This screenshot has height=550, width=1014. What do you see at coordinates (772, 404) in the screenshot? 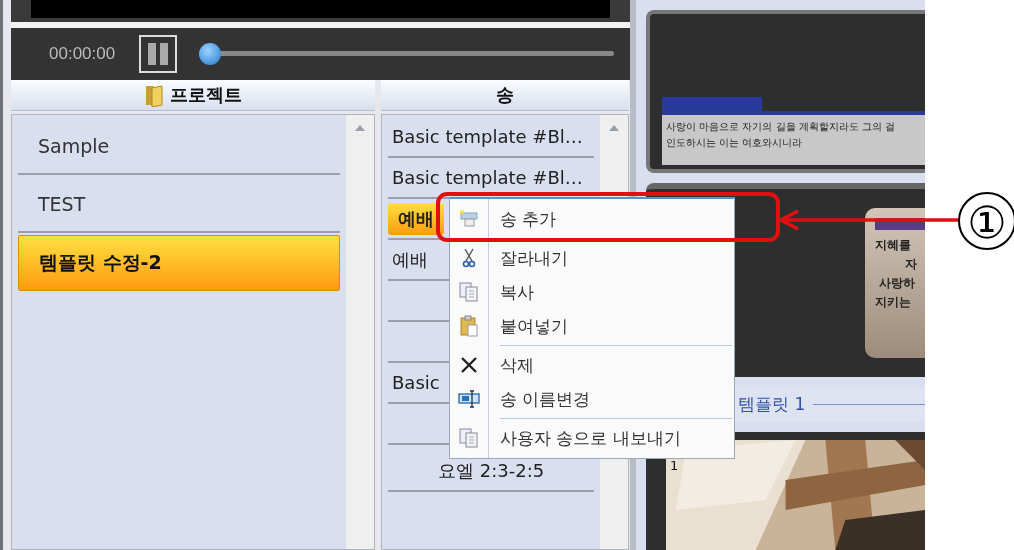
I see `template-caption: 템플릿 1` at bounding box center [772, 404].